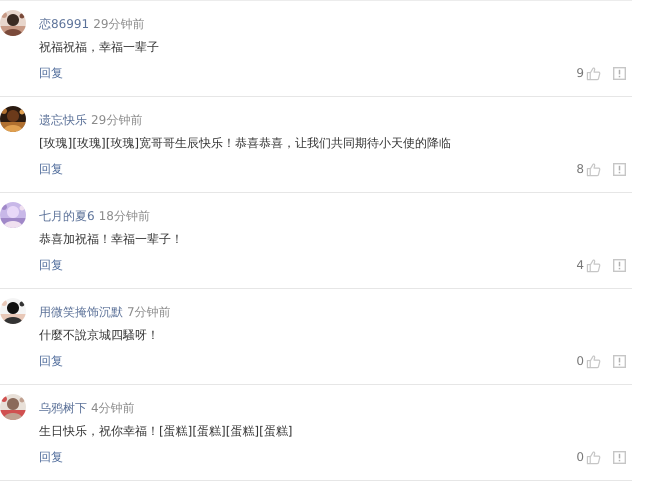 This screenshot has width=648, height=498. I want to click on comment-text: 生日快乐，祝你幸福！[蛋糕][蛋糕][蛋糕][蛋糕], so click(166, 431).